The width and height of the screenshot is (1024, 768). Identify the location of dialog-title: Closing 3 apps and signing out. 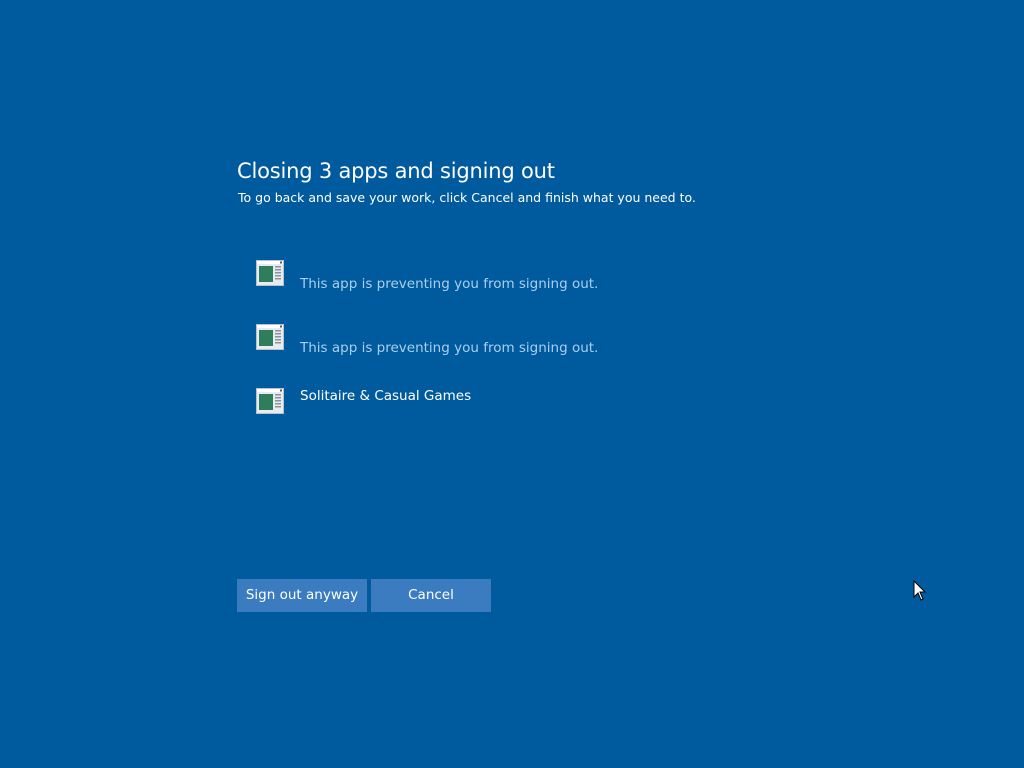
(396, 171).